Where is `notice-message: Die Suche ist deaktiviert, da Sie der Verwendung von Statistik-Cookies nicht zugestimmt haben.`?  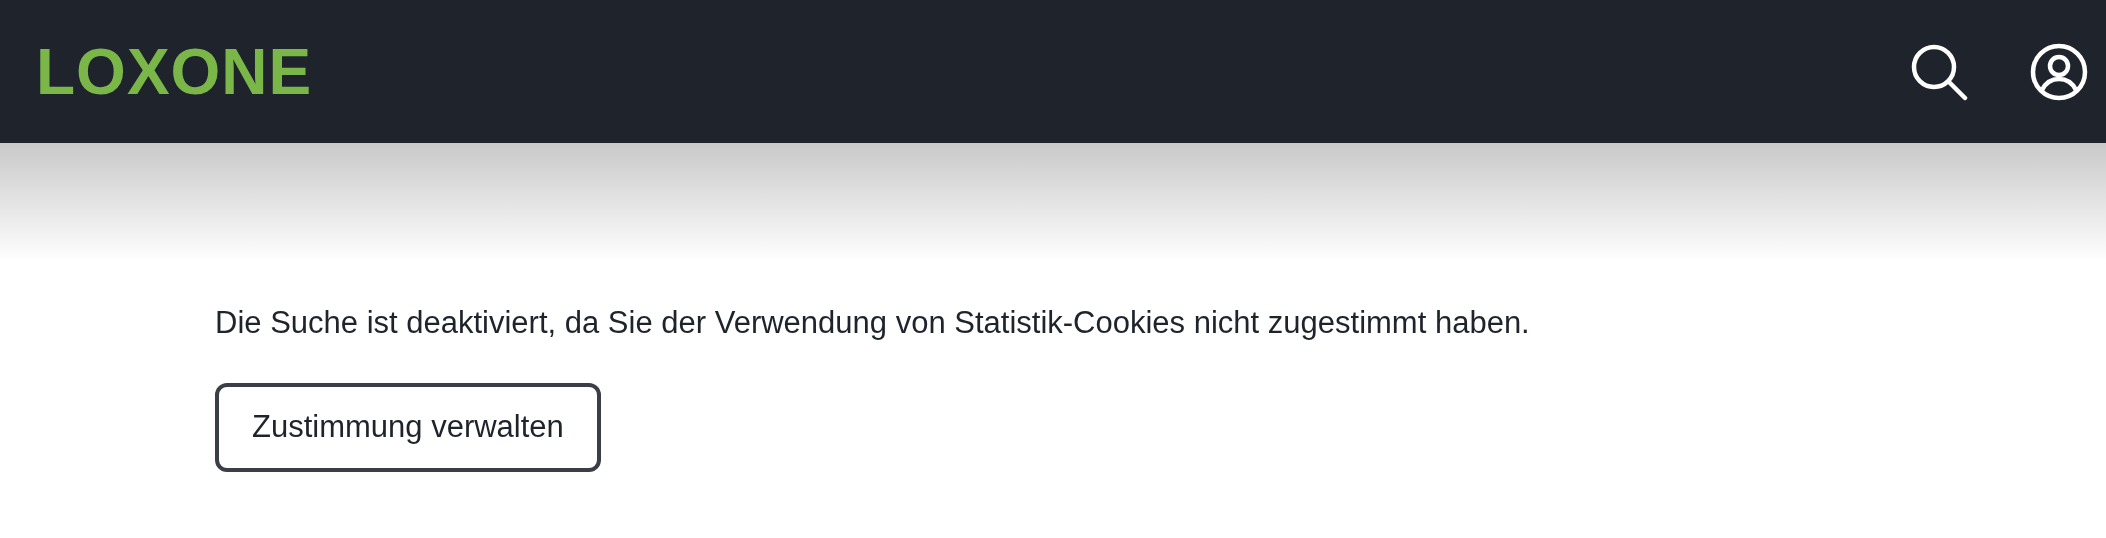
notice-message: Die Suche ist deaktiviert, da Sie der Verwendung von Statistik-Cookies nicht zugestimmt haben. is located at coordinates (872, 323).